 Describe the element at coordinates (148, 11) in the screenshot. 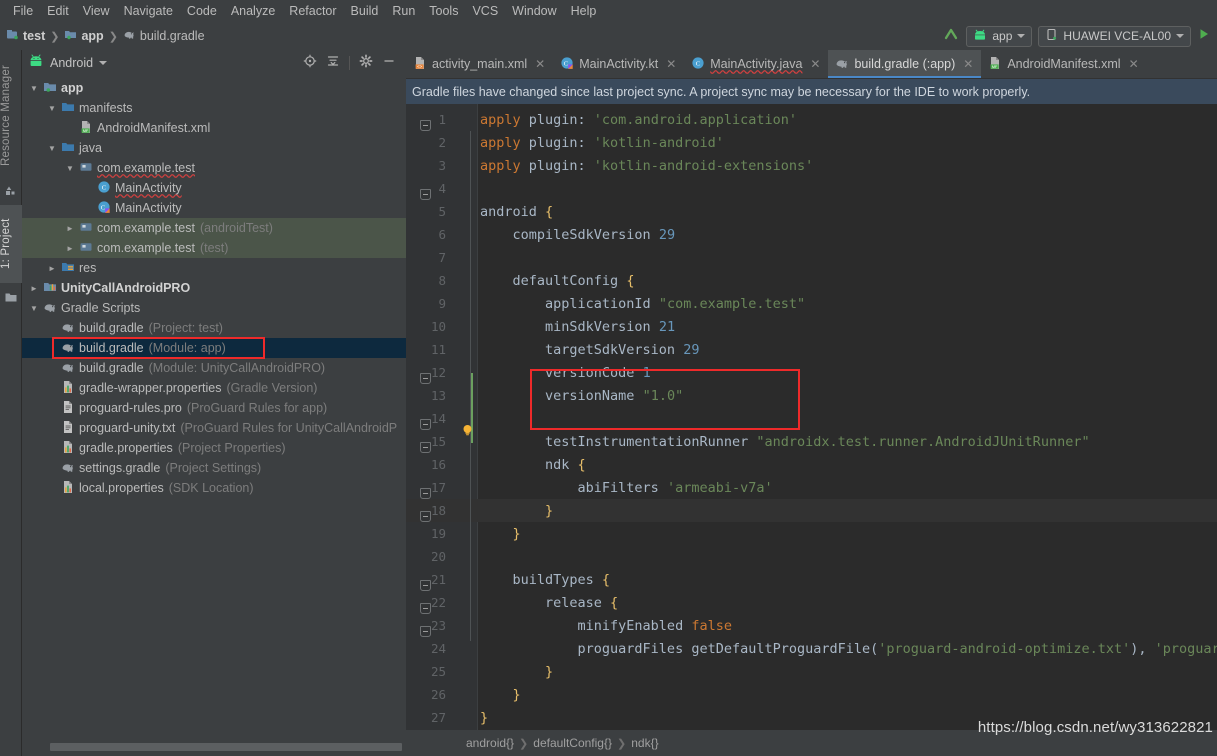

I see `menu-navigate: Navigate` at that location.